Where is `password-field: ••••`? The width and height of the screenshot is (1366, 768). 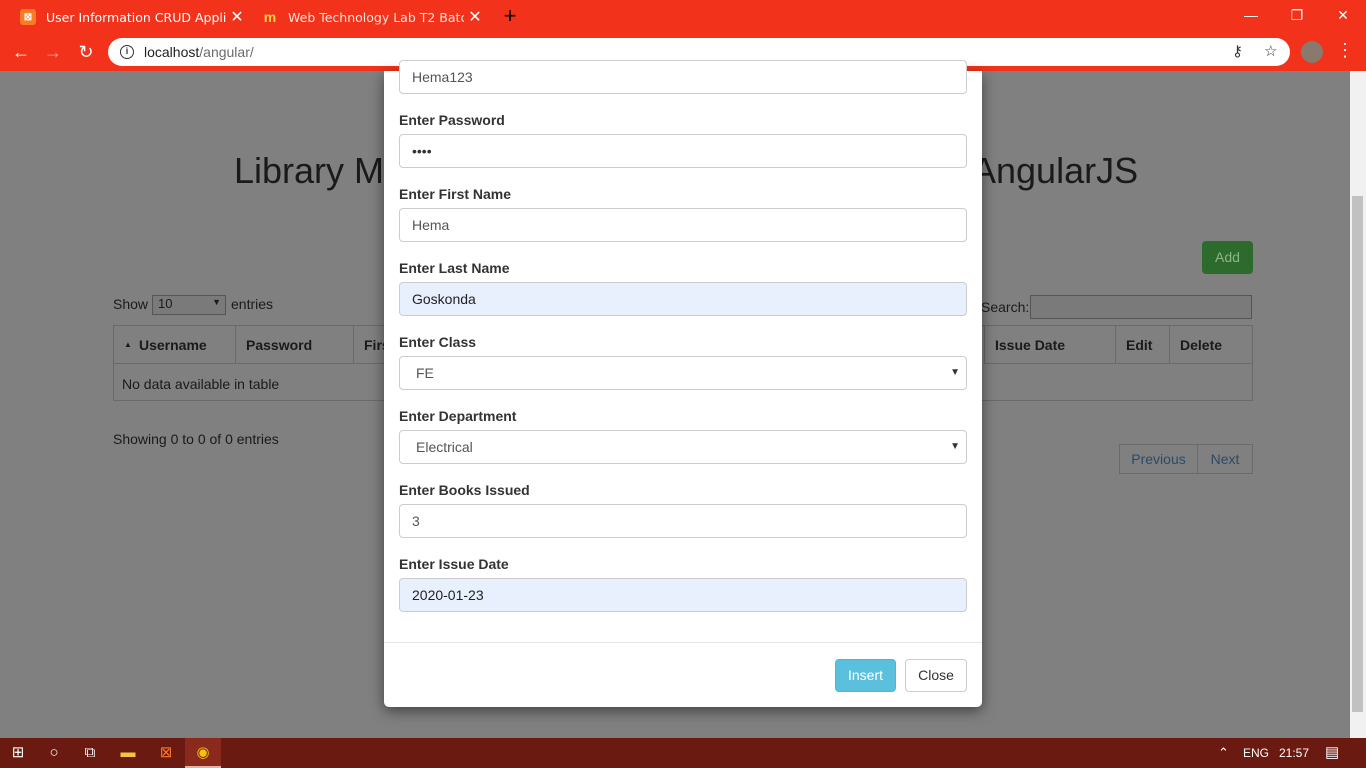 password-field: •••• is located at coordinates (683, 151).